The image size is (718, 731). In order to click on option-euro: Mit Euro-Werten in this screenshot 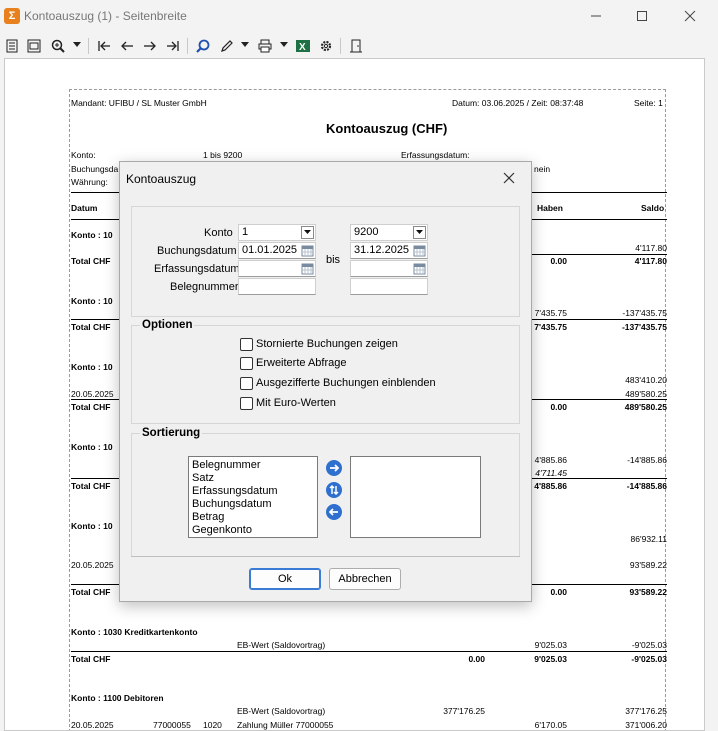, I will do `click(360, 404)`.